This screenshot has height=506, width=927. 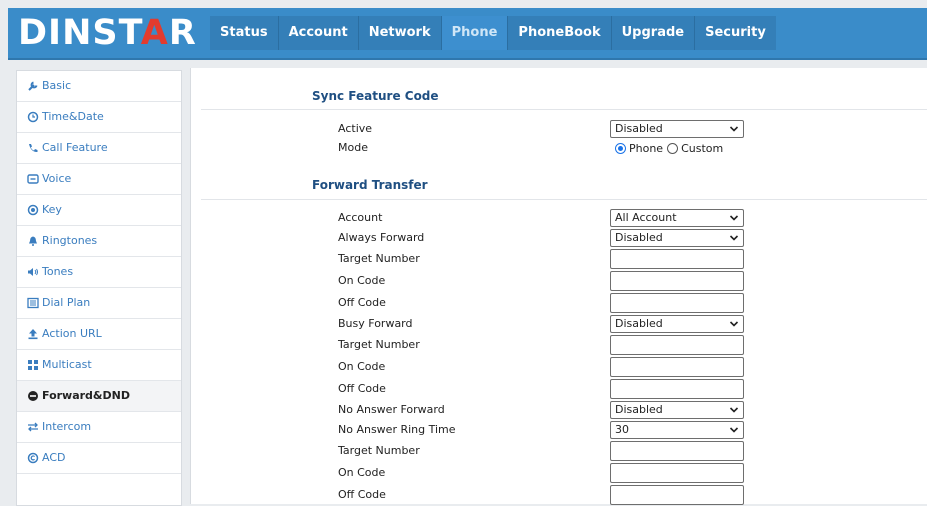 I want to click on nav-tab-security: Security, so click(x=735, y=33).